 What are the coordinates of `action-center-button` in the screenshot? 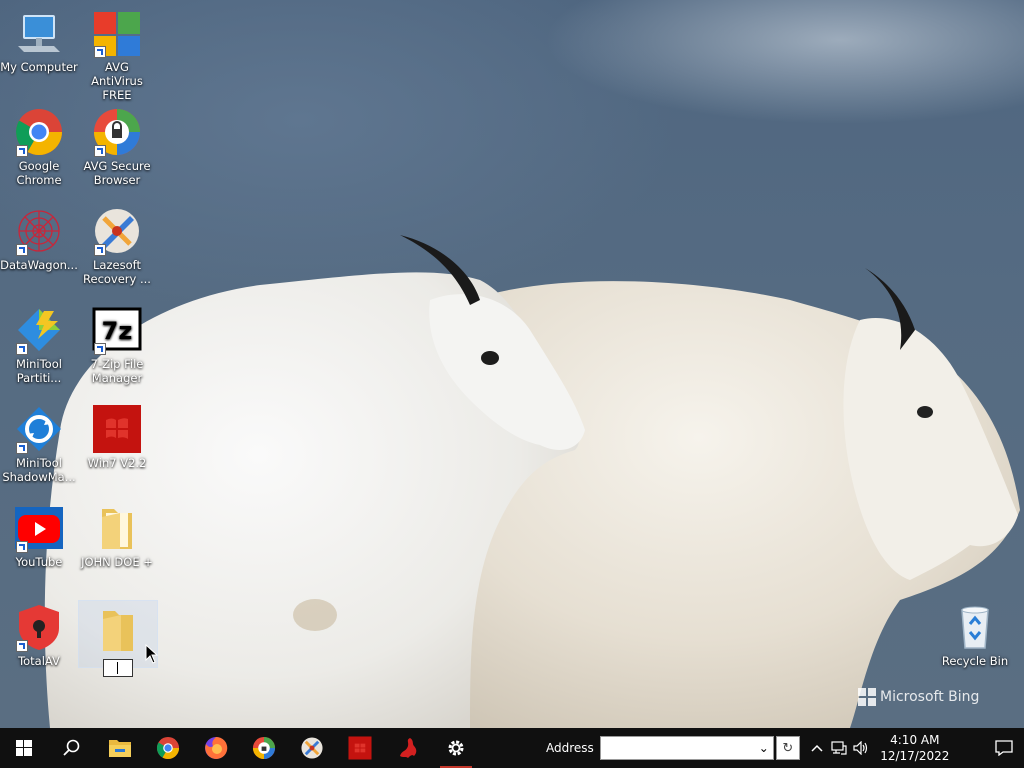 It's located at (1004, 748).